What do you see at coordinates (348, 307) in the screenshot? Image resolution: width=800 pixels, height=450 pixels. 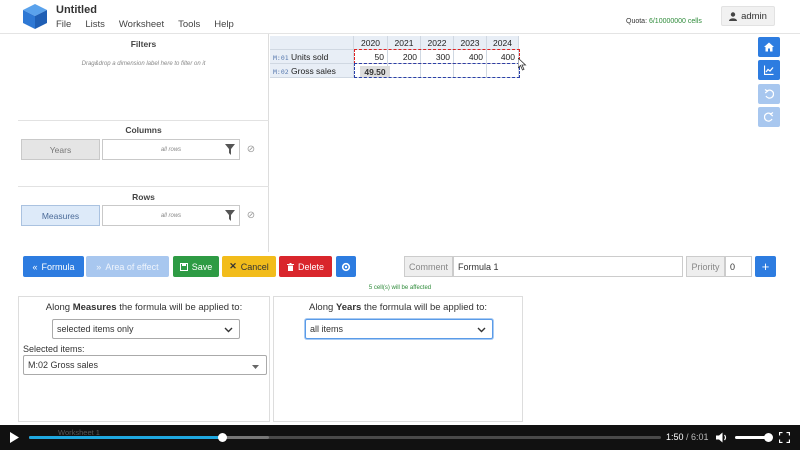 I see `title-dimension: Years` at bounding box center [348, 307].